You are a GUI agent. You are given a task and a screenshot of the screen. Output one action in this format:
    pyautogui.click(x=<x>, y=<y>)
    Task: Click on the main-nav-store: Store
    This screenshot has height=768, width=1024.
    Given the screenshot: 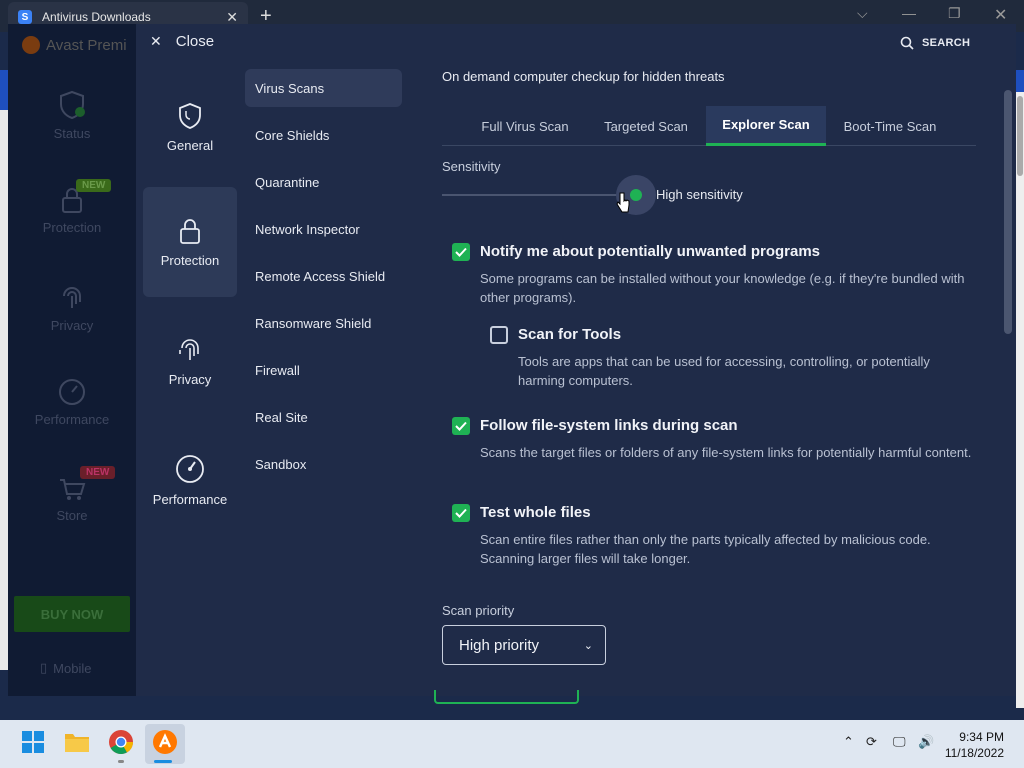 What is the action you would take?
    pyautogui.click(x=72, y=499)
    